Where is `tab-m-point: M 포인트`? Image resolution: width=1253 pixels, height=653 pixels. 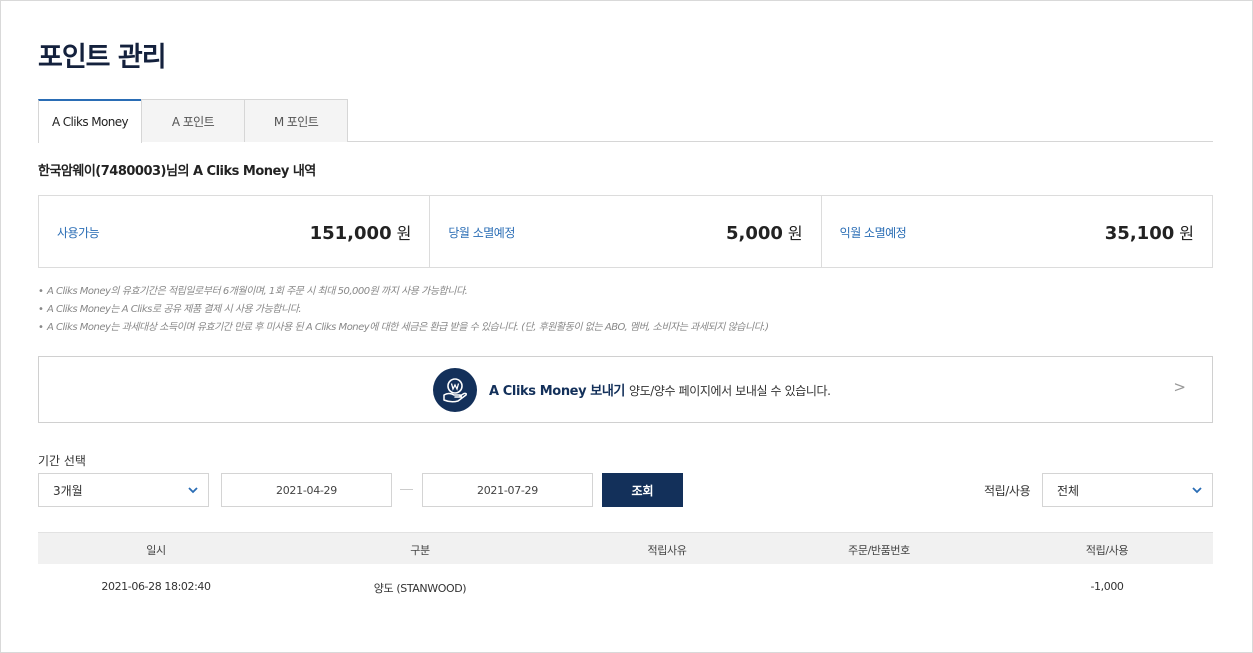
tab-m-point: M 포인트 is located at coordinates (296, 120).